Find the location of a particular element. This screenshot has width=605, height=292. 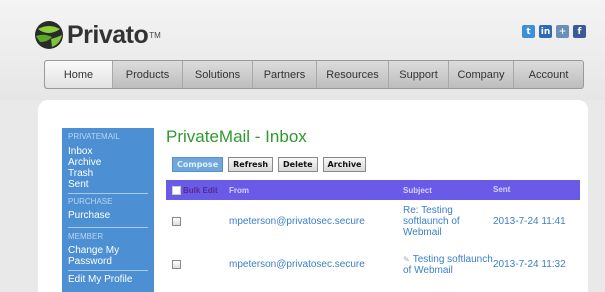

delete-button: Delete is located at coordinates (298, 164).